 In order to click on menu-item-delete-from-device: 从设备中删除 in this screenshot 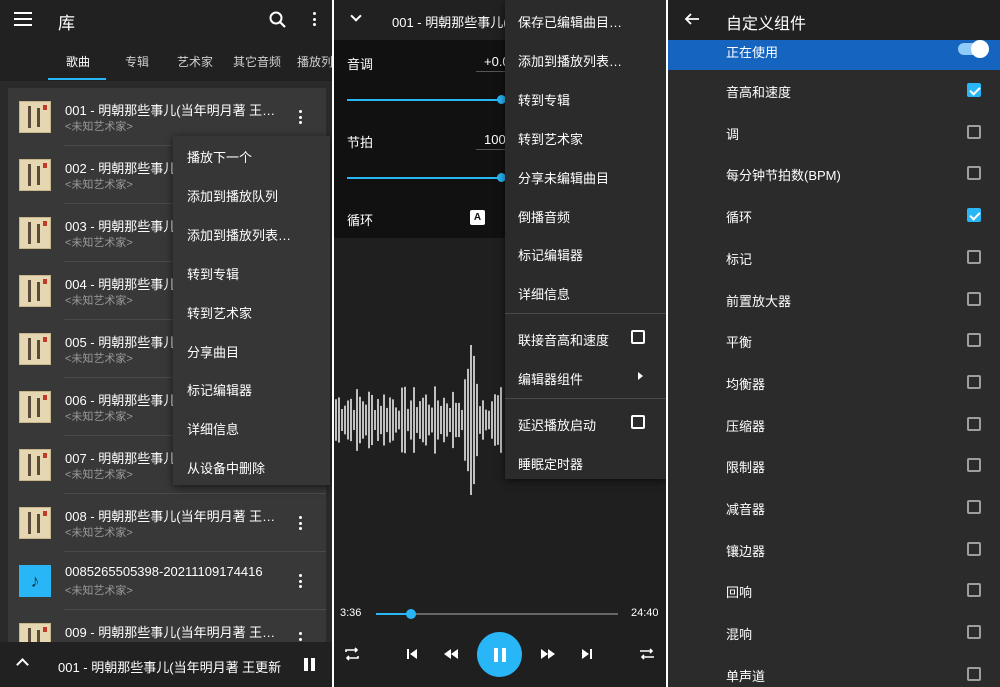, I will do `click(226, 467)`.